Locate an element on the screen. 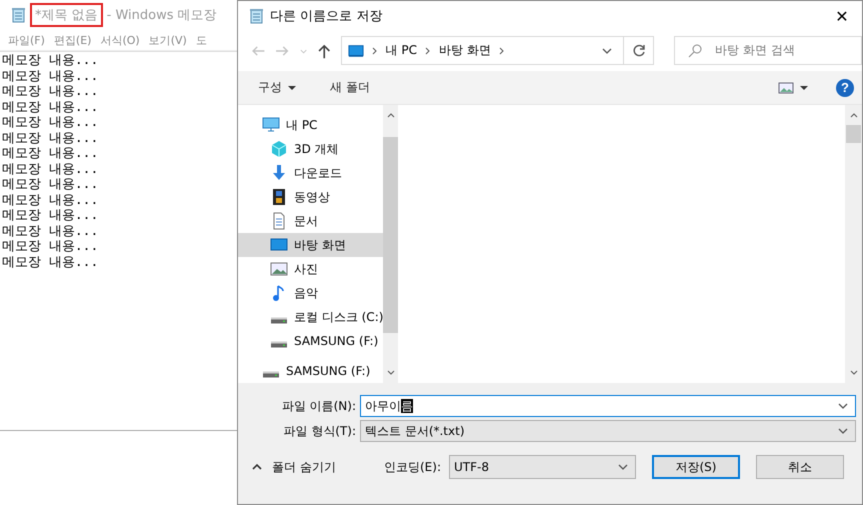  chevron-up-icon is located at coordinates (257, 467).